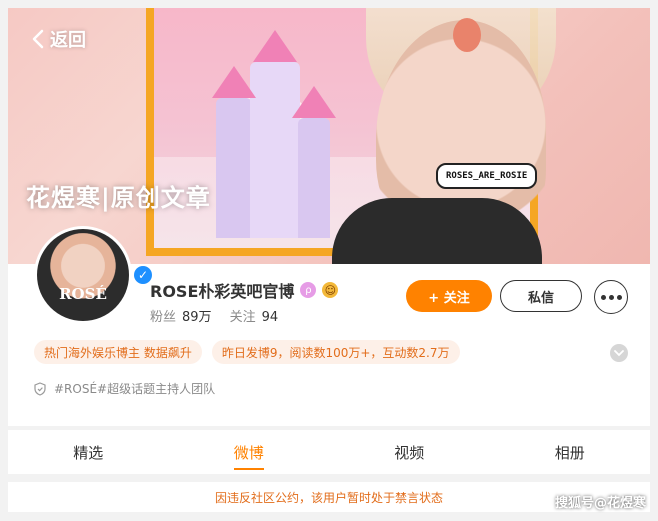  What do you see at coordinates (467, 35) in the screenshot?
I see `balloon-illustration` at bounding box center [467, 35].